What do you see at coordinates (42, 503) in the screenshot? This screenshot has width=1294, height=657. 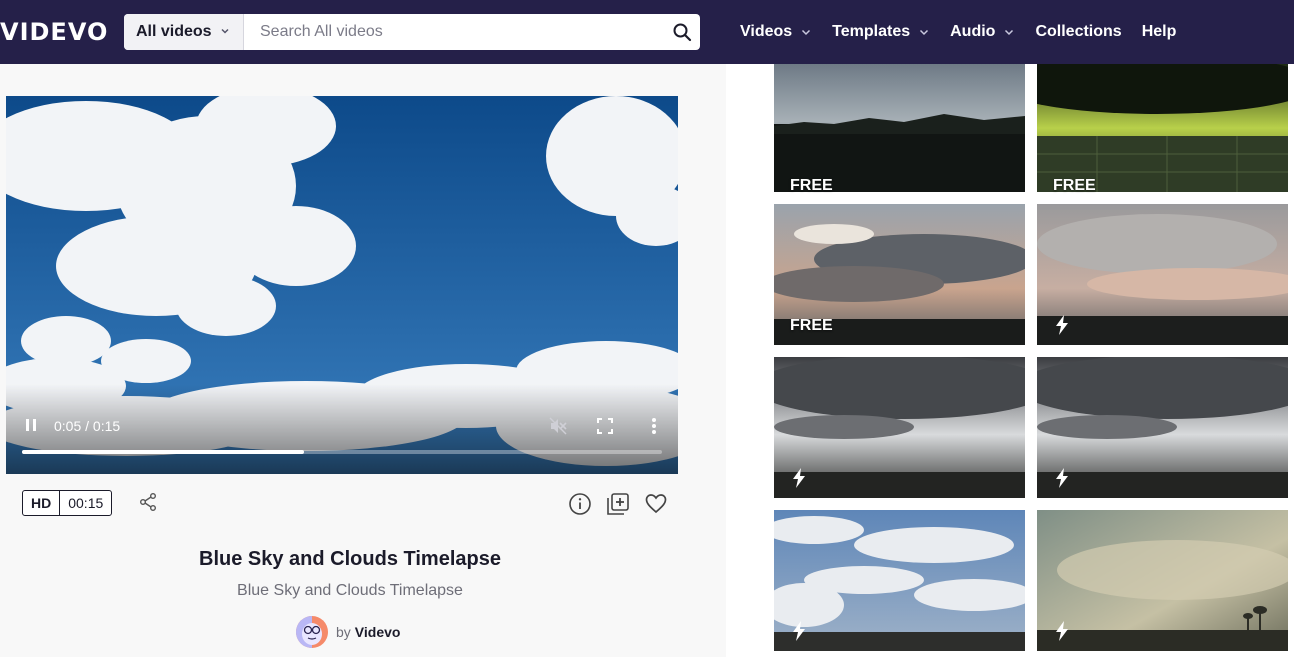 I see `quality-label: HD` at bounding box center [42, 503].